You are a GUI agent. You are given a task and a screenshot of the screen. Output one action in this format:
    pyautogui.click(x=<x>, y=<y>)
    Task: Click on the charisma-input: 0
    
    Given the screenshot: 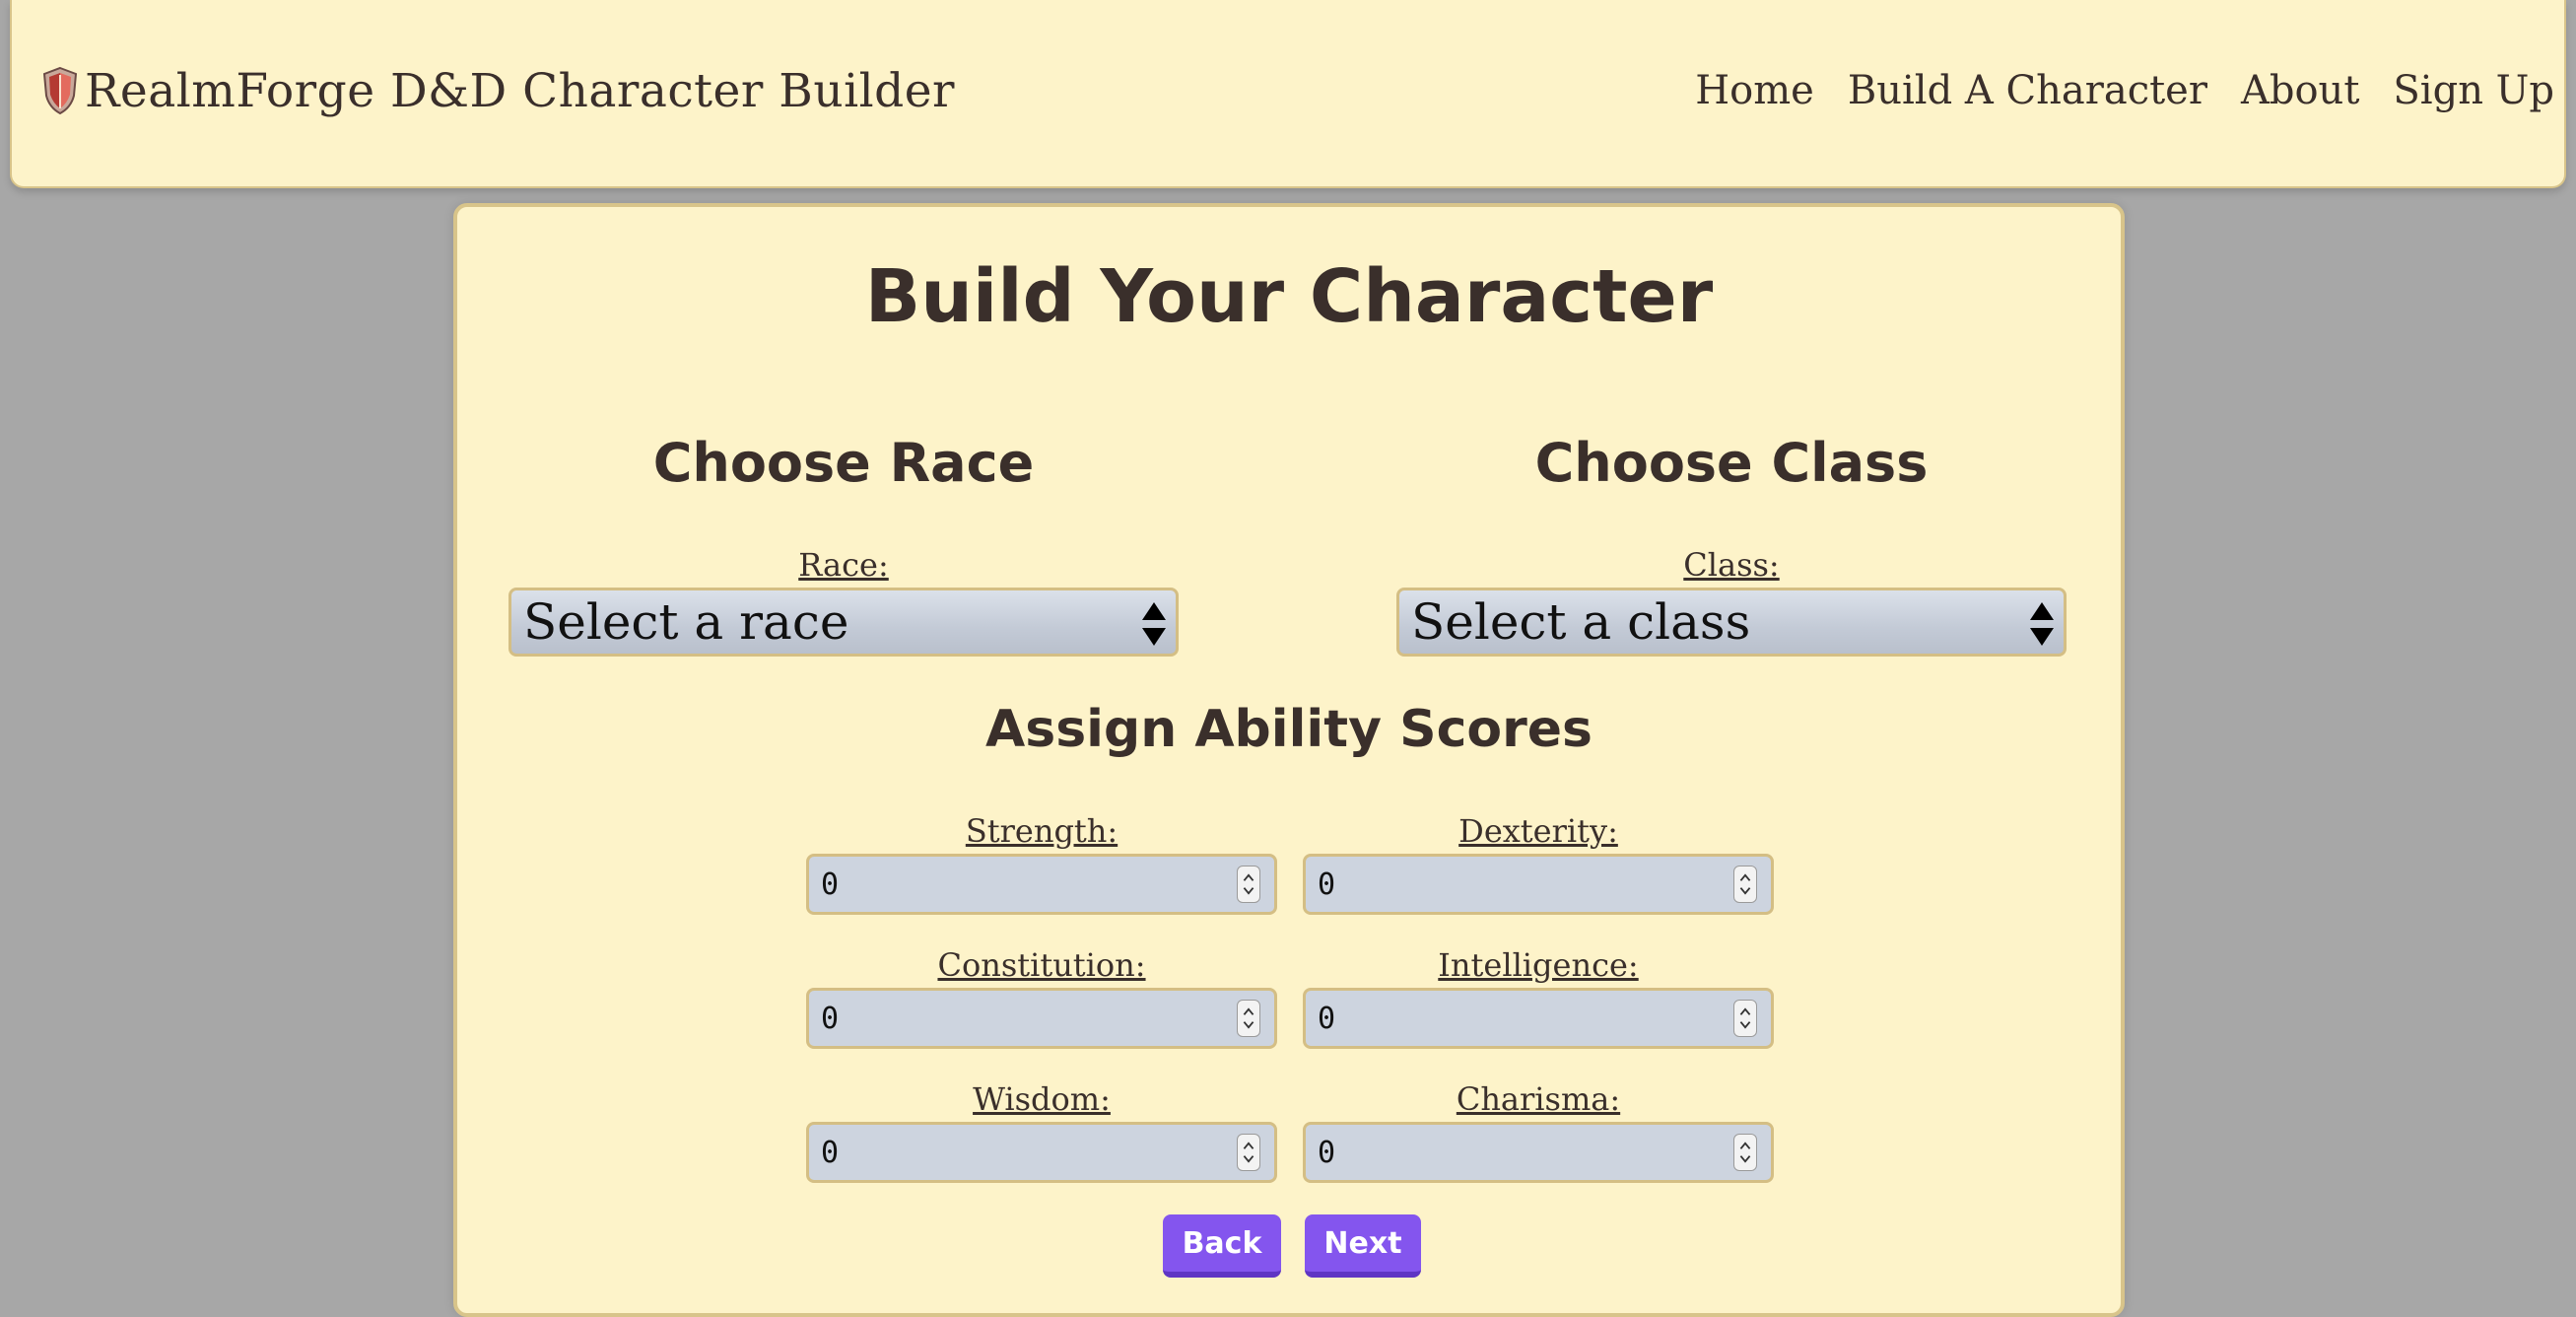 What is the action you would take?
    pyautogui.click(x=1538, y=1153)
    